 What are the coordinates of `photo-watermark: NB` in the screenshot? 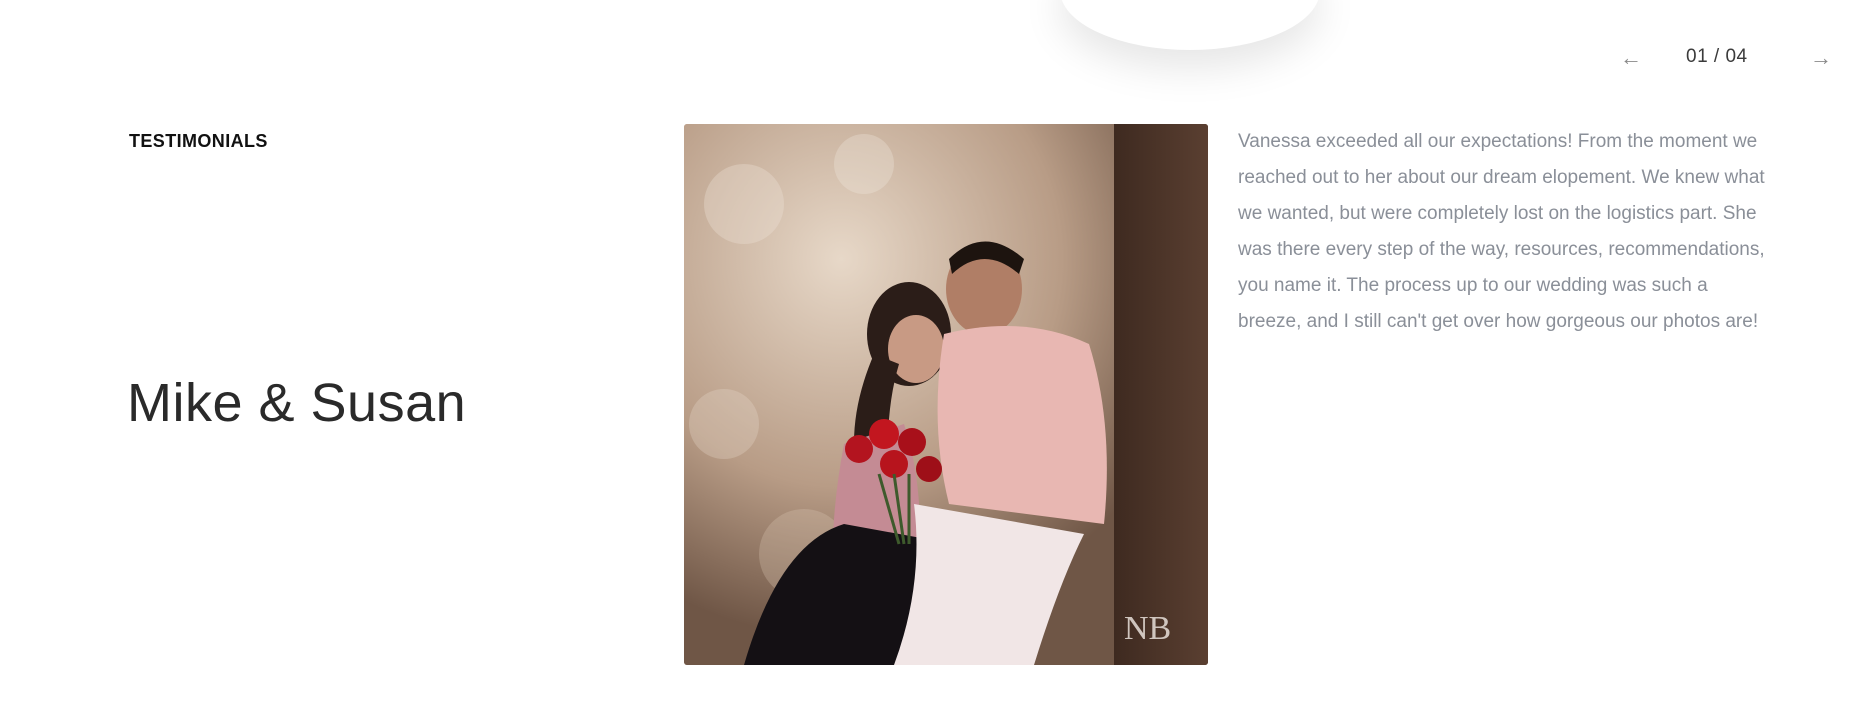 It's located at (1147, 628).